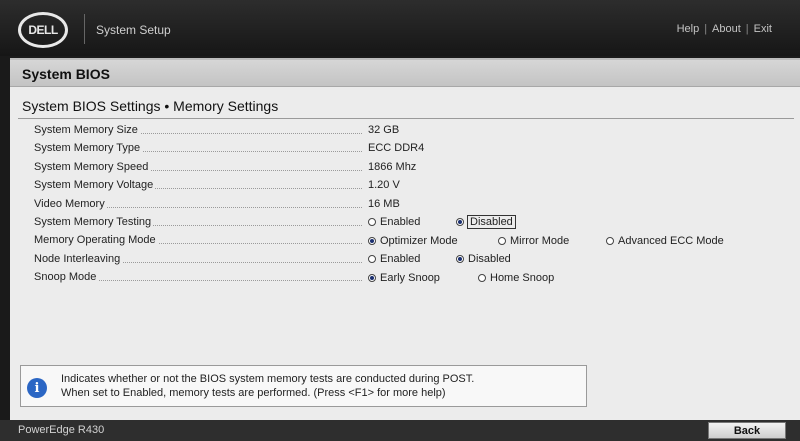  Describe the element at coordinates (522, 277) in the screenshot. I see `radio-label: Home Snoop` at that location.